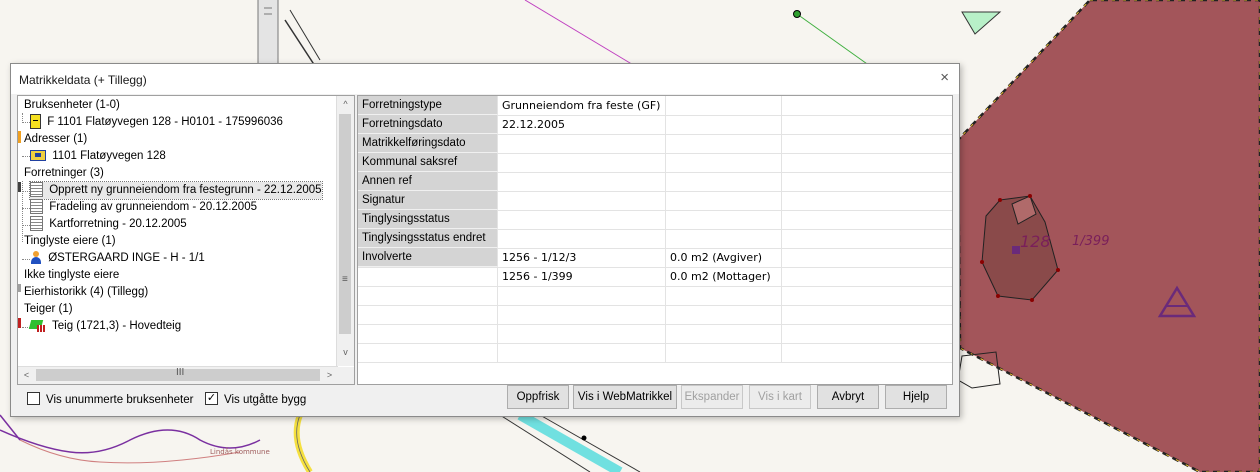  I want to click on tree-node-adresser: Adresser (1), so click(55, 139).